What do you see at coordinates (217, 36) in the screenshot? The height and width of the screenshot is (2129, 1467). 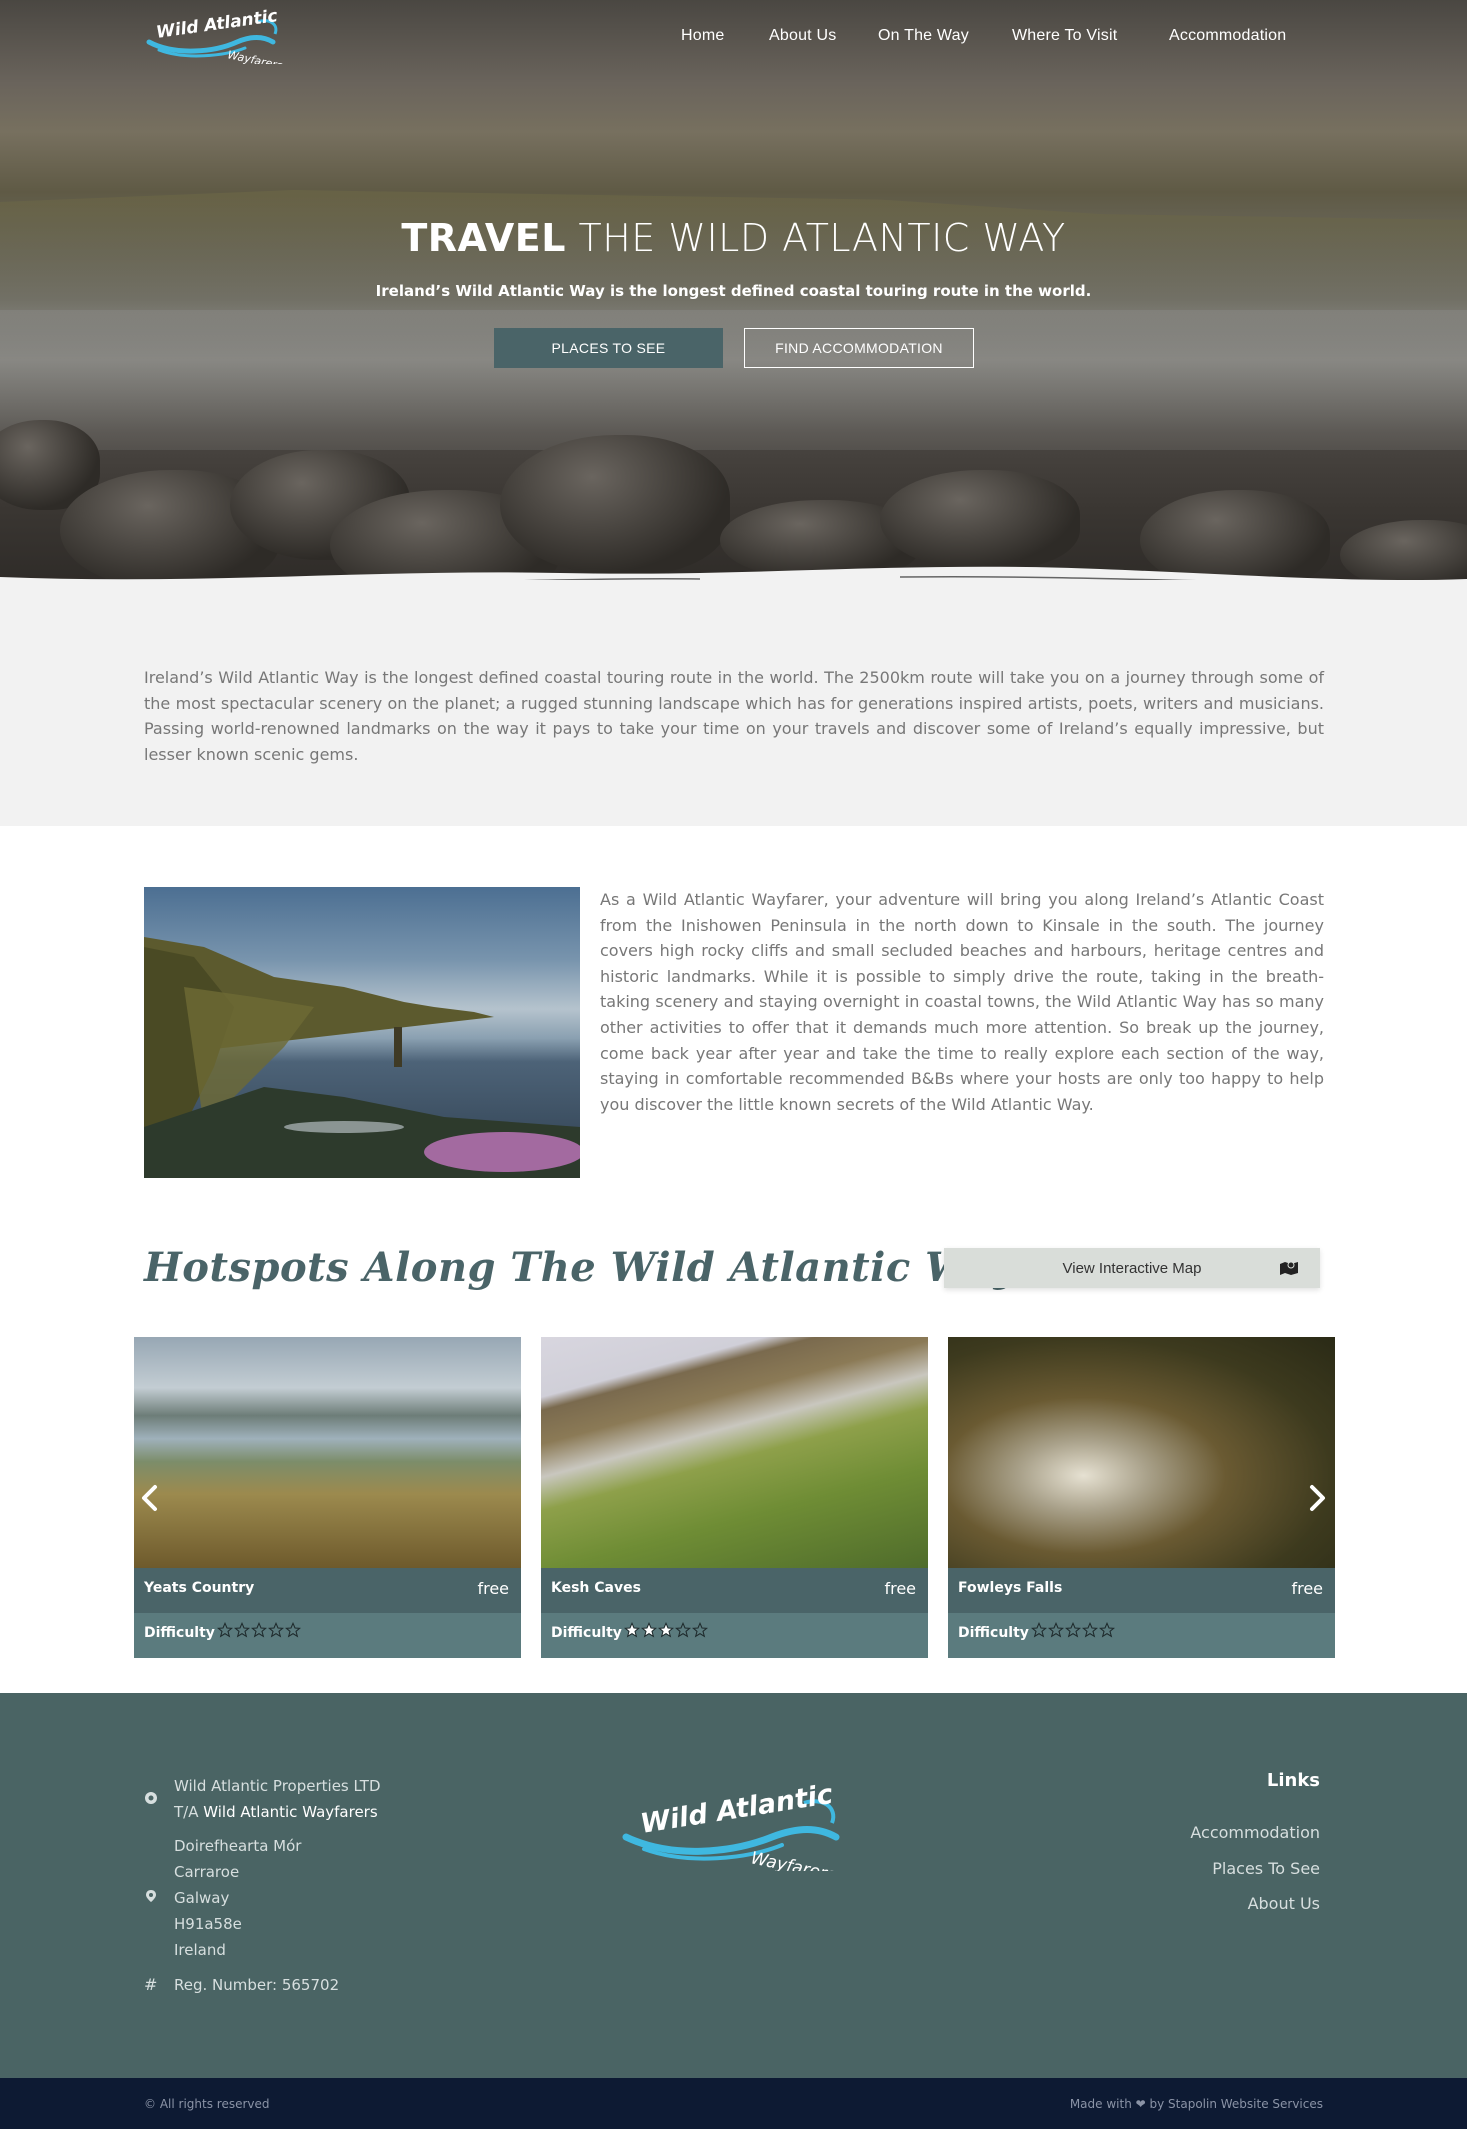 I see `brand-logo: Wild Atlantic Wayfarers` at bounding box center [217, 36].